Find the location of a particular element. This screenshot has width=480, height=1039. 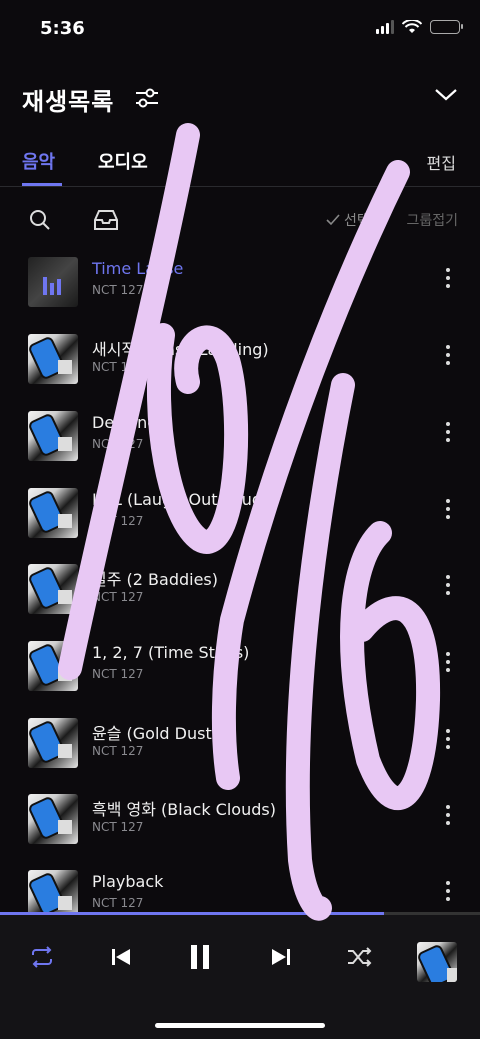

track-row: 흑백 영화 (Black Clouds) NCT 127 is located at coordinates (240, 825).